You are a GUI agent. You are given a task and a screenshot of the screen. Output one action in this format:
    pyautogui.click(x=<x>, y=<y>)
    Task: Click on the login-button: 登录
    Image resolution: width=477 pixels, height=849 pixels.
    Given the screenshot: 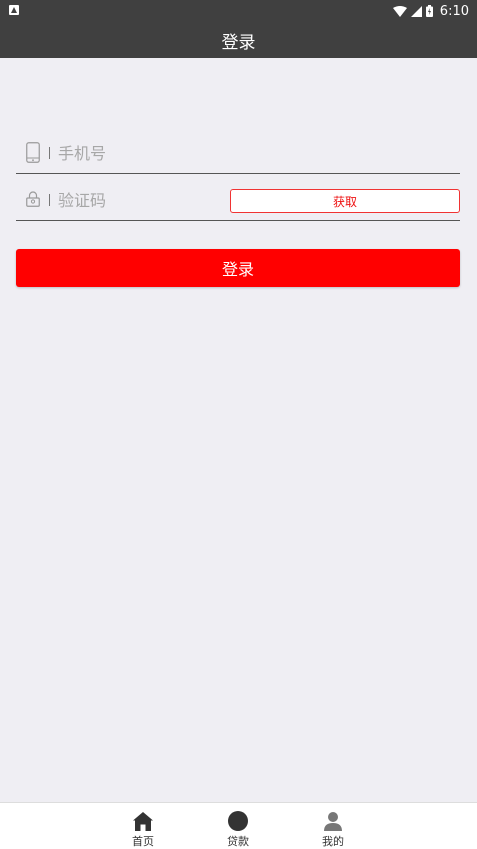 What is the action you would take?
    pyautogui.click(x=238, y=268)
    